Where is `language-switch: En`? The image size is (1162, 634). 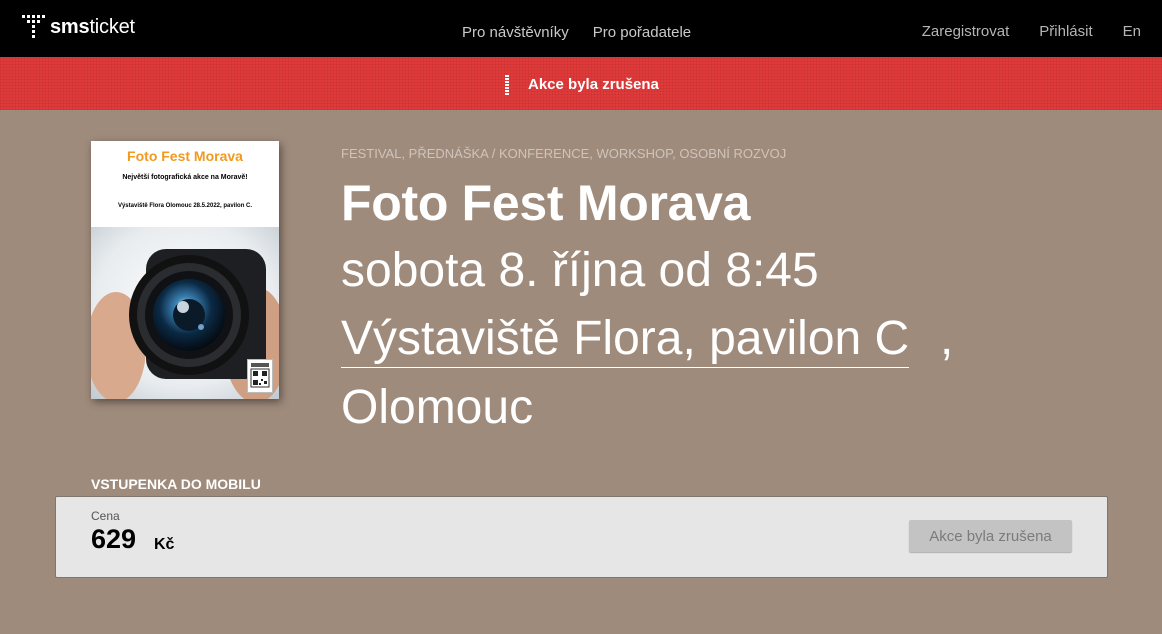
language-switch: En is located at coordinates (1132, 31).